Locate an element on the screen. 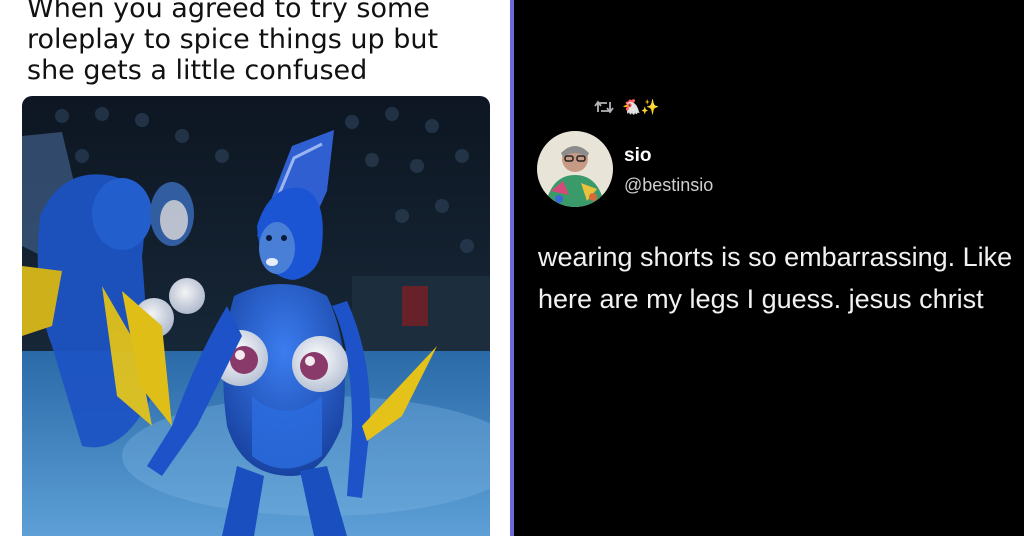  profile-avatar is located at coordinates (575, 169).